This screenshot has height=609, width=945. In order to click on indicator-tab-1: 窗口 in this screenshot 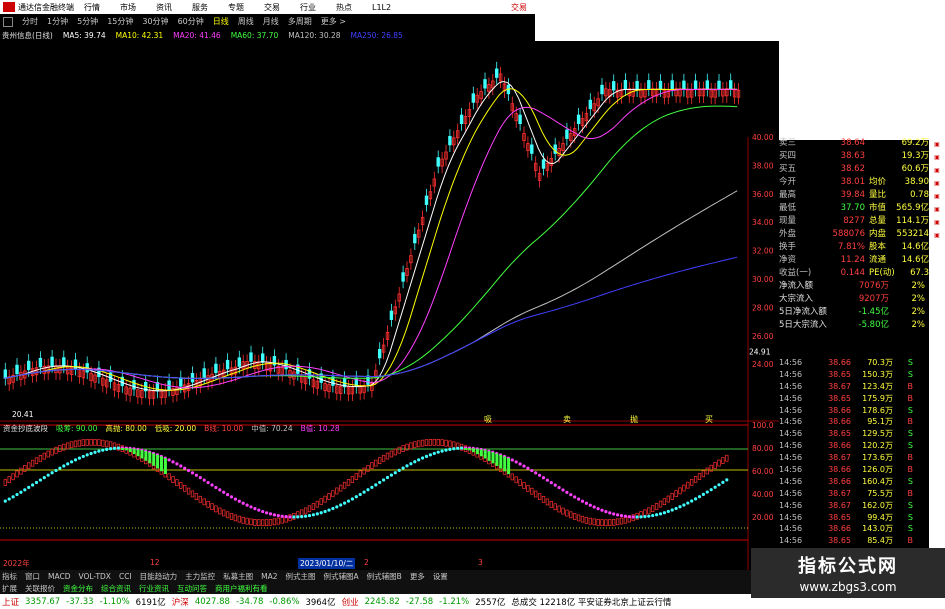, I will do `click(32, 576)`.